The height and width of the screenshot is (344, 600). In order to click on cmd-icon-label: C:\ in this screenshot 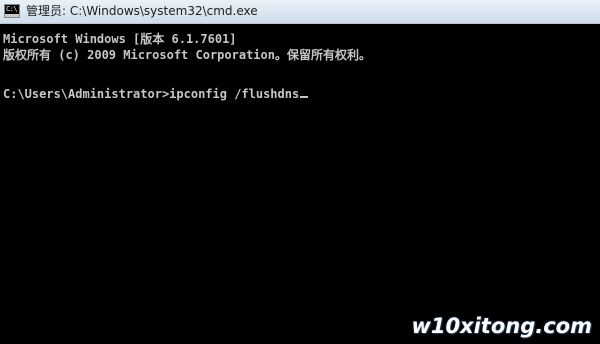, I will do `click(12, 9)`.